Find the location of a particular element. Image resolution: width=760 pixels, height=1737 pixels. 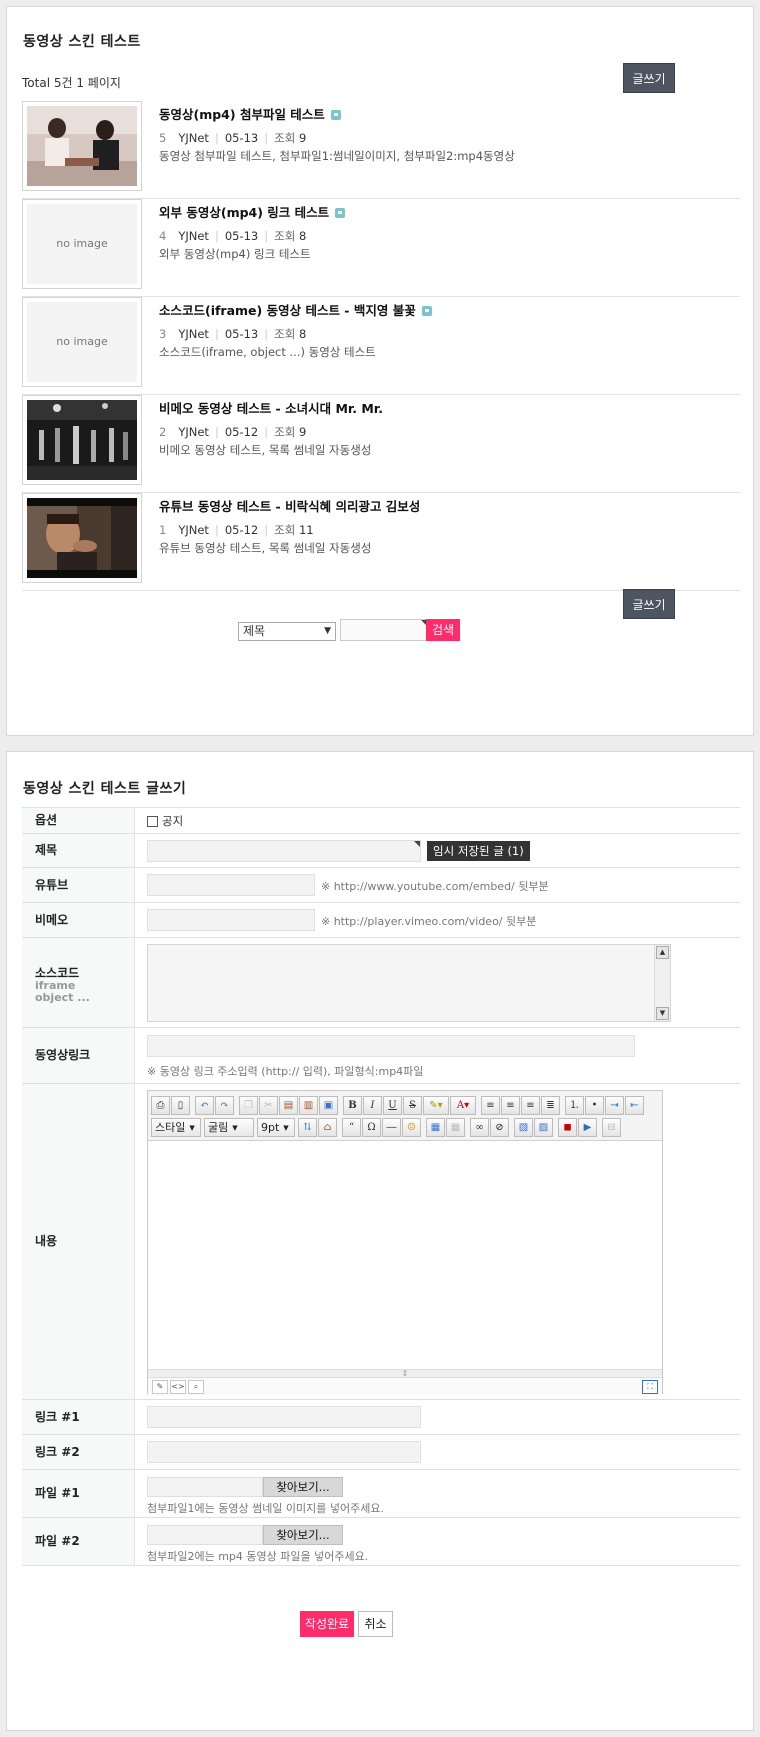

link-icon: ∞ is located at coordinates (479, 1127).